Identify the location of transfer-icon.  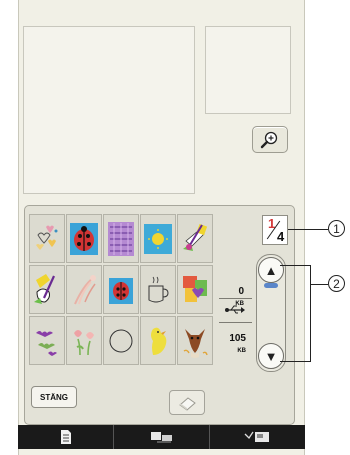
(161, 437).